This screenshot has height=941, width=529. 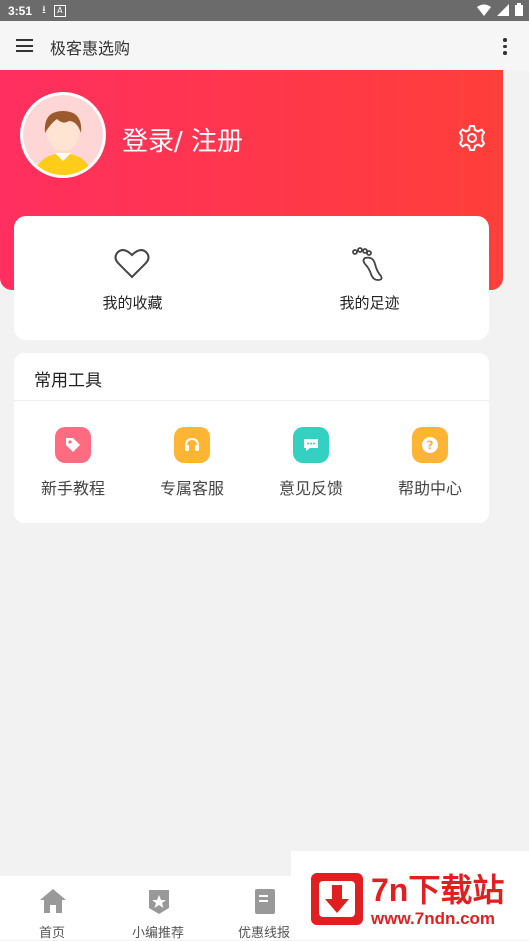 I want to click on watermark-url: www.7ndn.com, so click(x=433, y=918).